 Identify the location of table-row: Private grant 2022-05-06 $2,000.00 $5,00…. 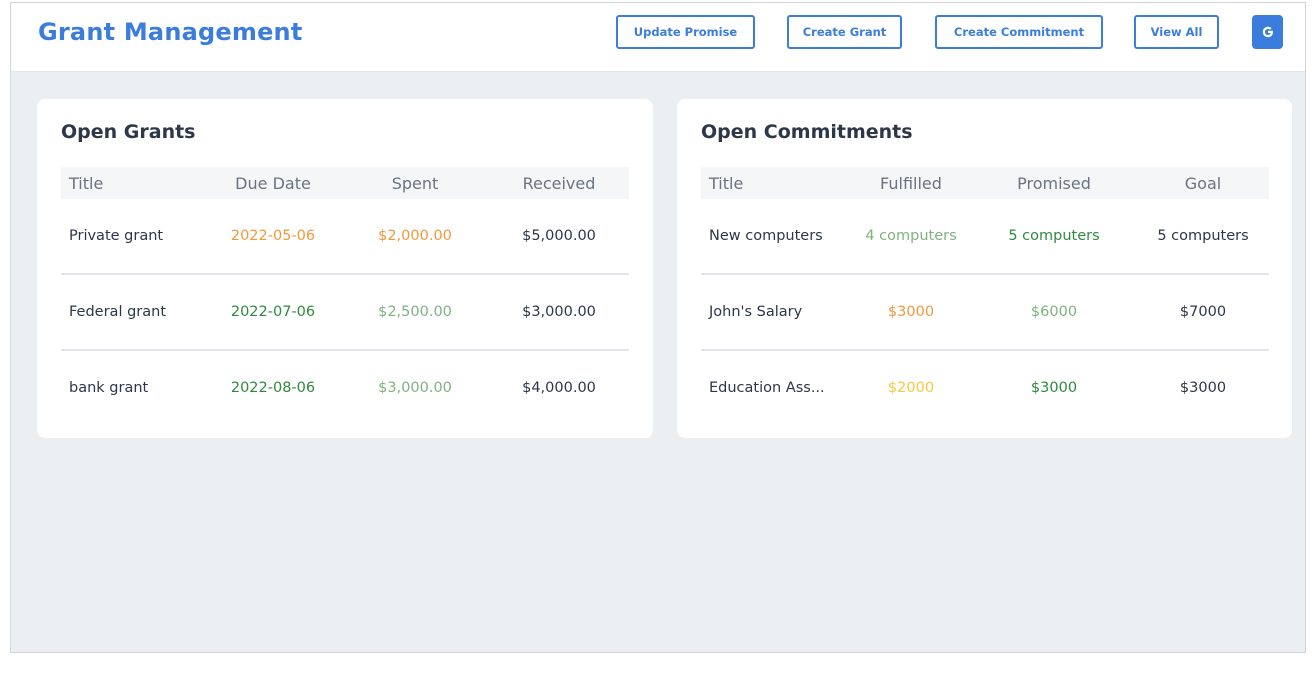
(345, 237).